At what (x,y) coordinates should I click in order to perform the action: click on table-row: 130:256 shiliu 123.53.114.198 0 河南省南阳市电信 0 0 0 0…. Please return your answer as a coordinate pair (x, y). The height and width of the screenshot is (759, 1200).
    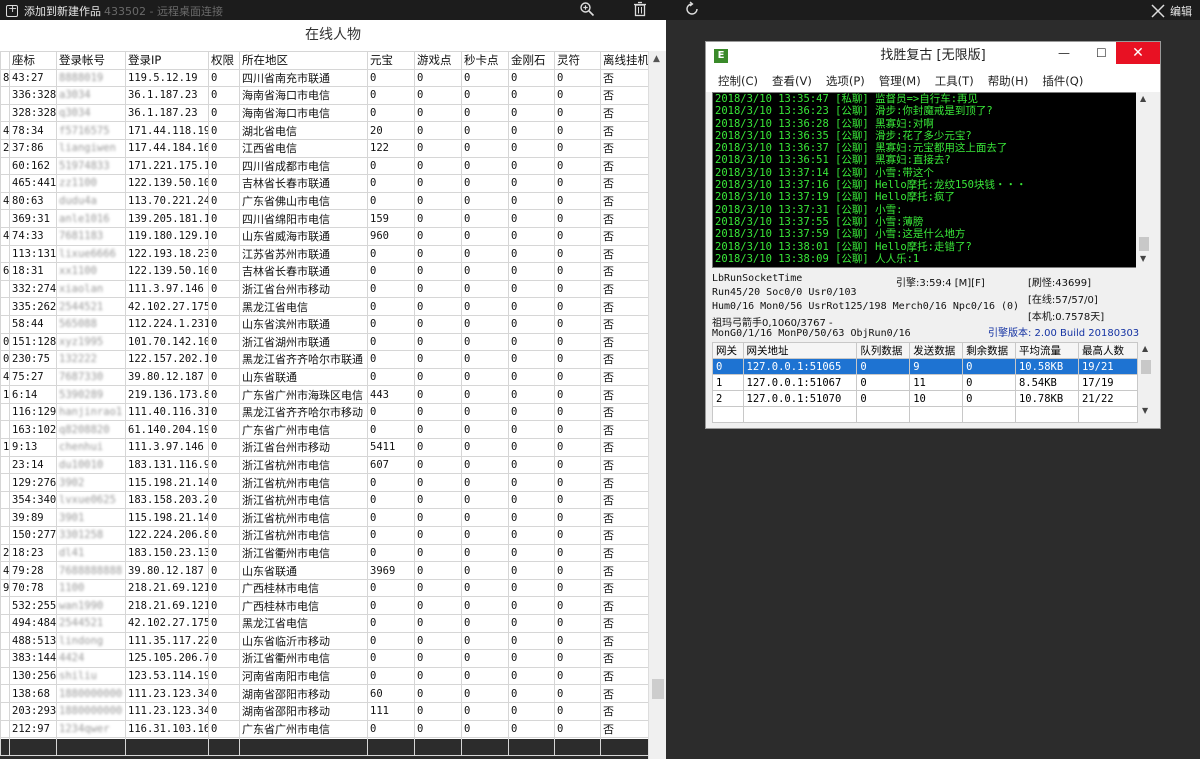
    Looking at the image, I should click on (324, 676).